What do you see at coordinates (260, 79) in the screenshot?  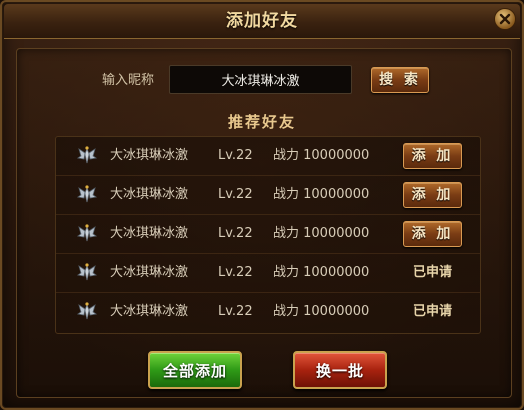 I see `nickname-search-input` at bounding box center [260, 79].